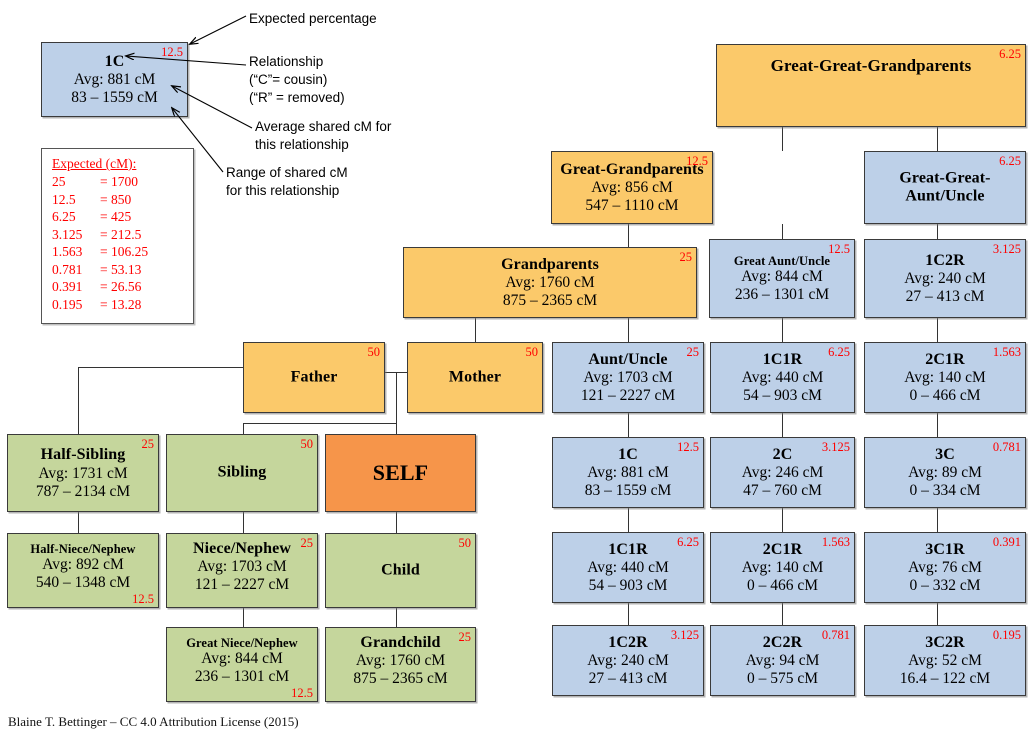 This screenshot has width=1033, height=738. I want to click on expected-cm-value: = 425, so click(116, 217).